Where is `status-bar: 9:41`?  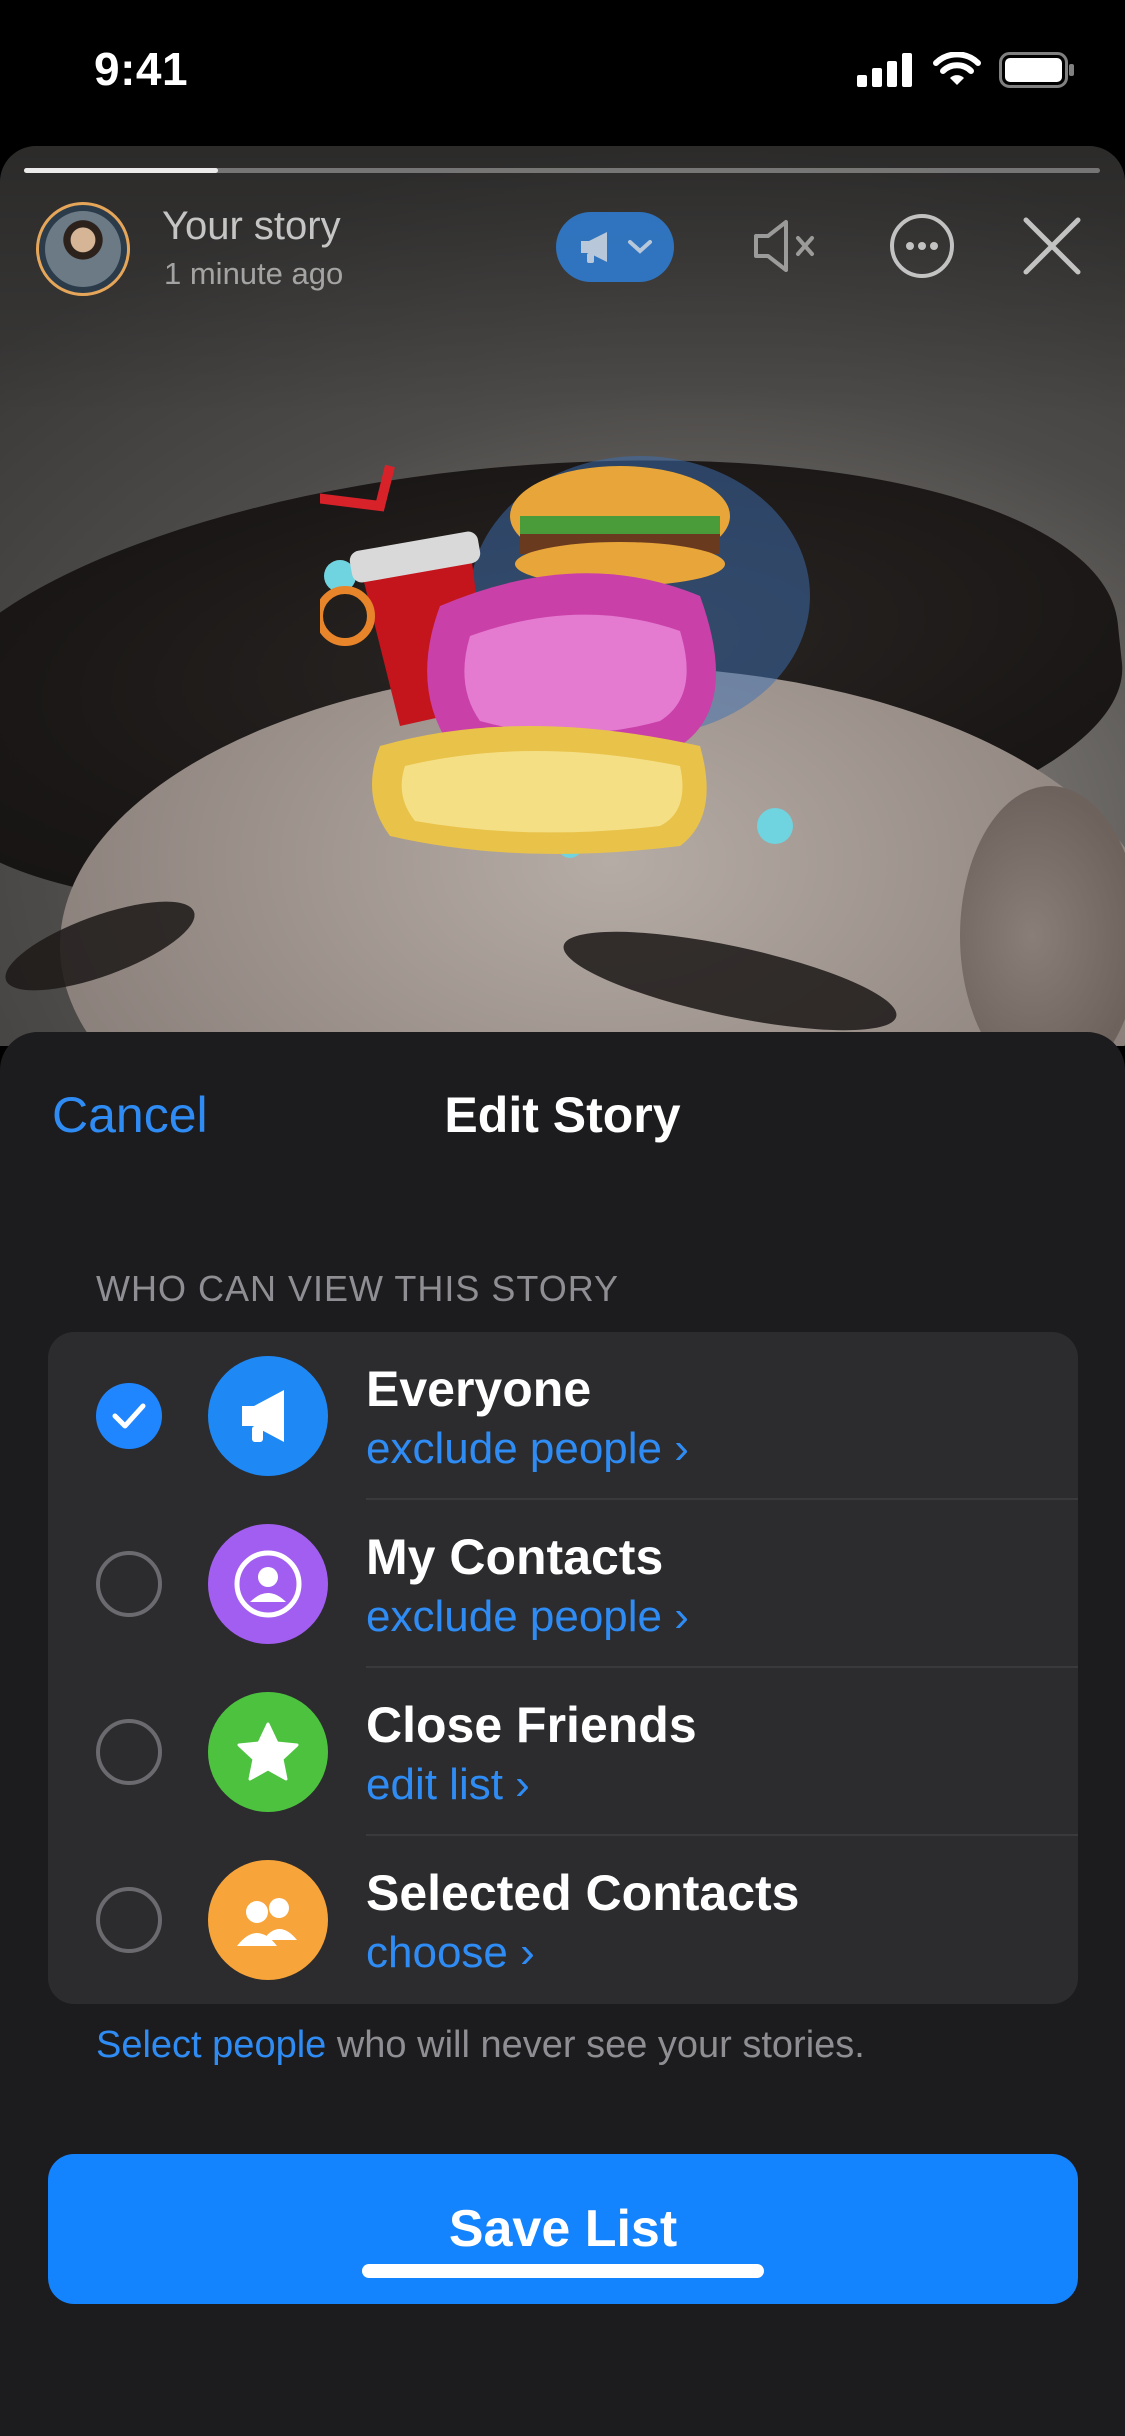
status-bar: 9:41 is located at coordinates (562, 70).